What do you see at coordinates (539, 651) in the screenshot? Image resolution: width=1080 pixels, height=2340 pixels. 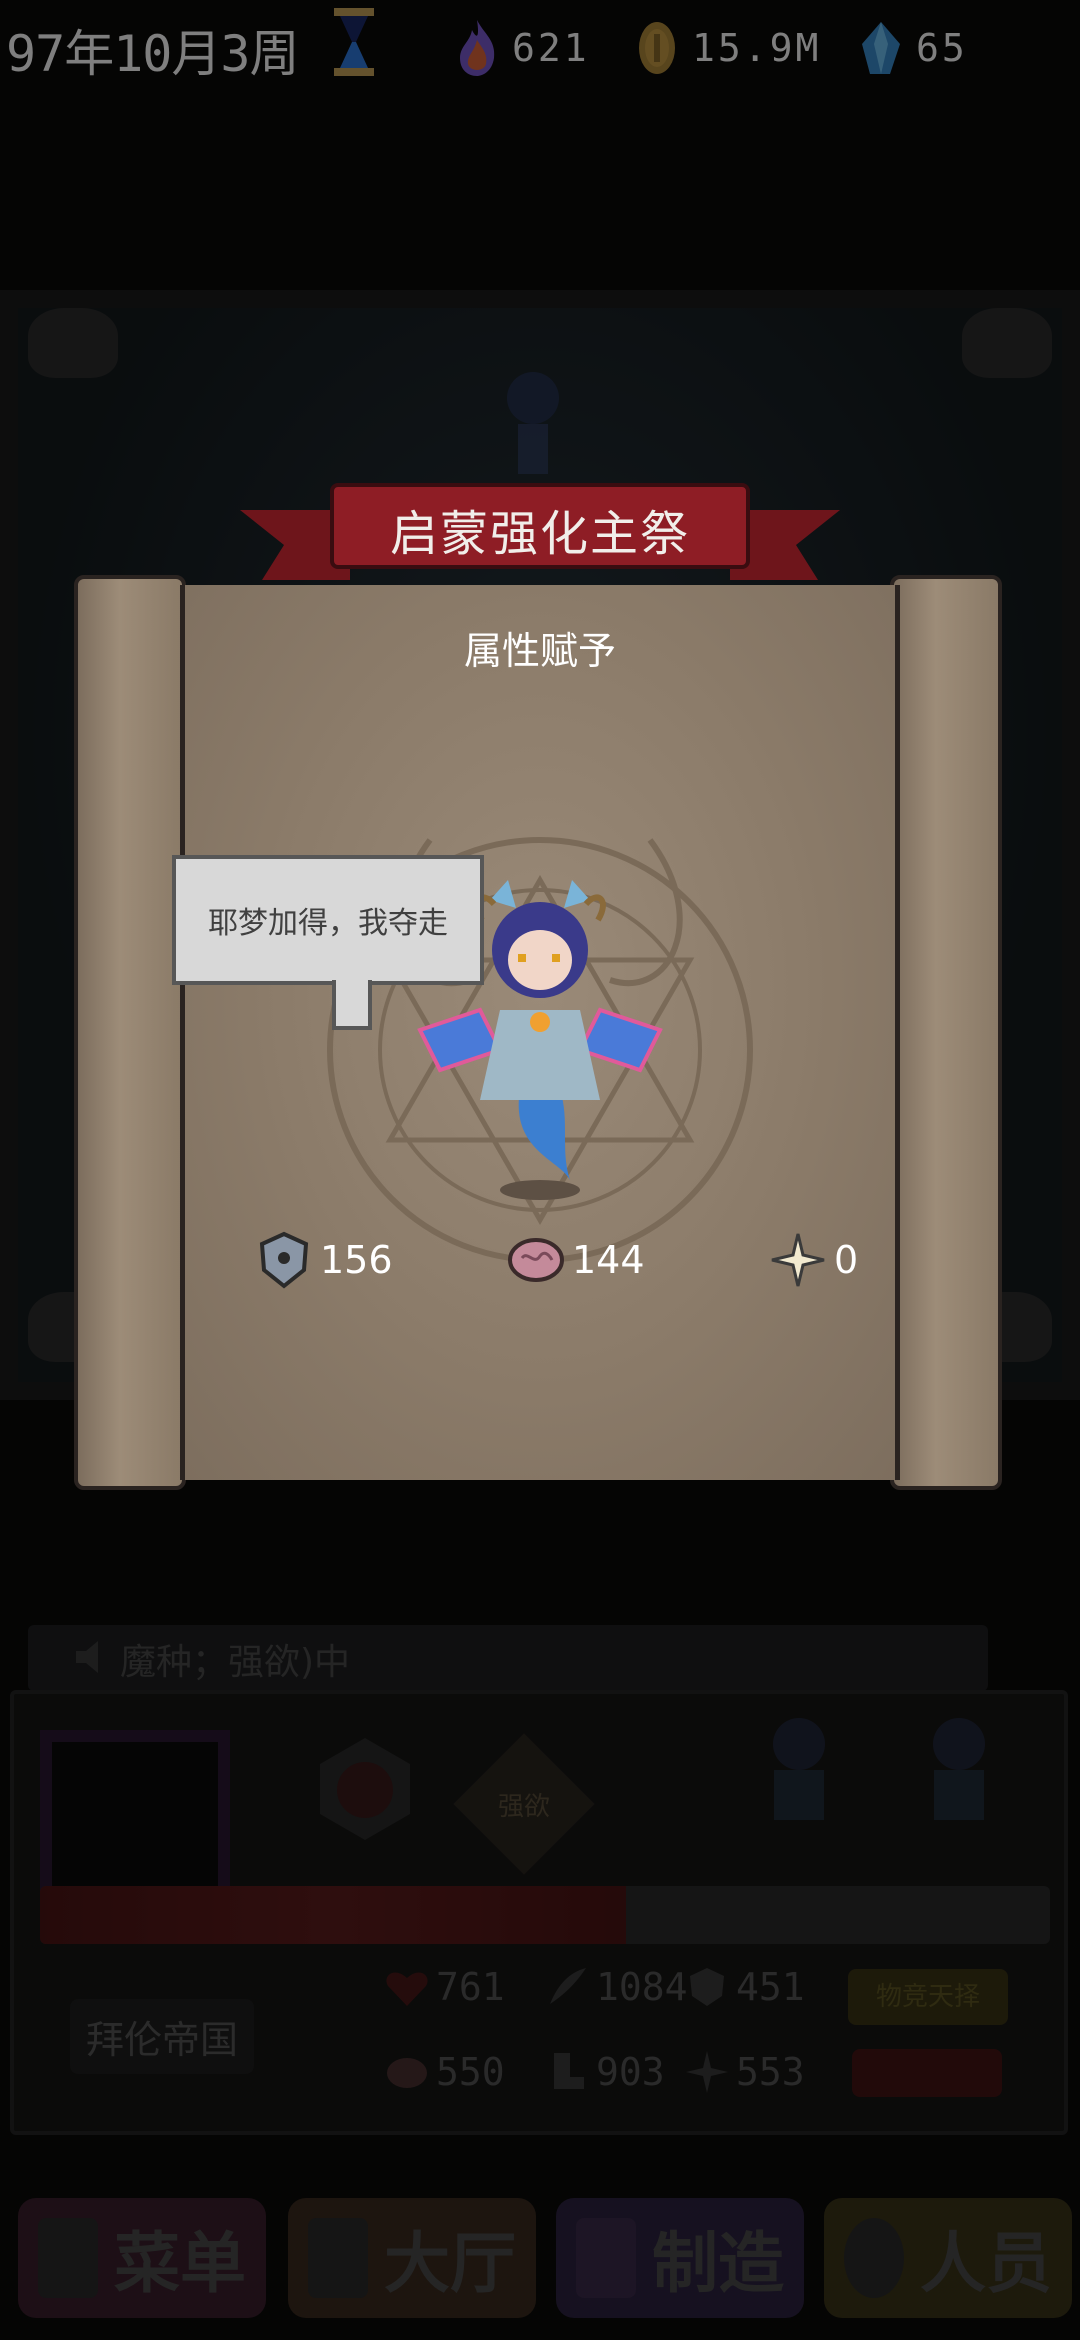 I see `dialog-subtitle: 属性赋予` at bounding box center [539, 651].